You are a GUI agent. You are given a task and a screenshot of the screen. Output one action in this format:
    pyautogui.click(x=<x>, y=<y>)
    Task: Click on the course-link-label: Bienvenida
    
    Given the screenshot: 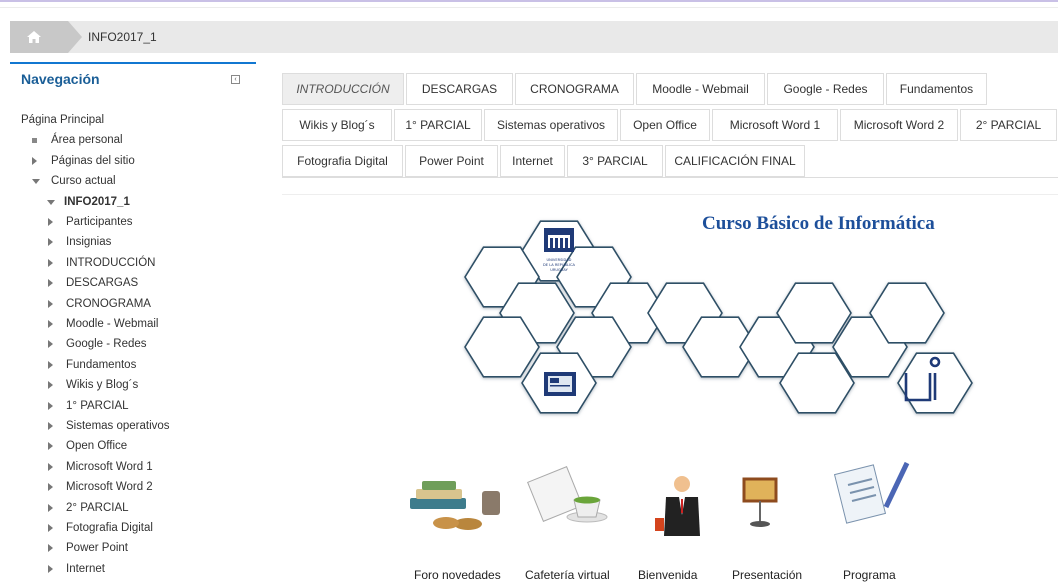 What is the action you would take?
    pyautogui.click(x=667, y=575)
    